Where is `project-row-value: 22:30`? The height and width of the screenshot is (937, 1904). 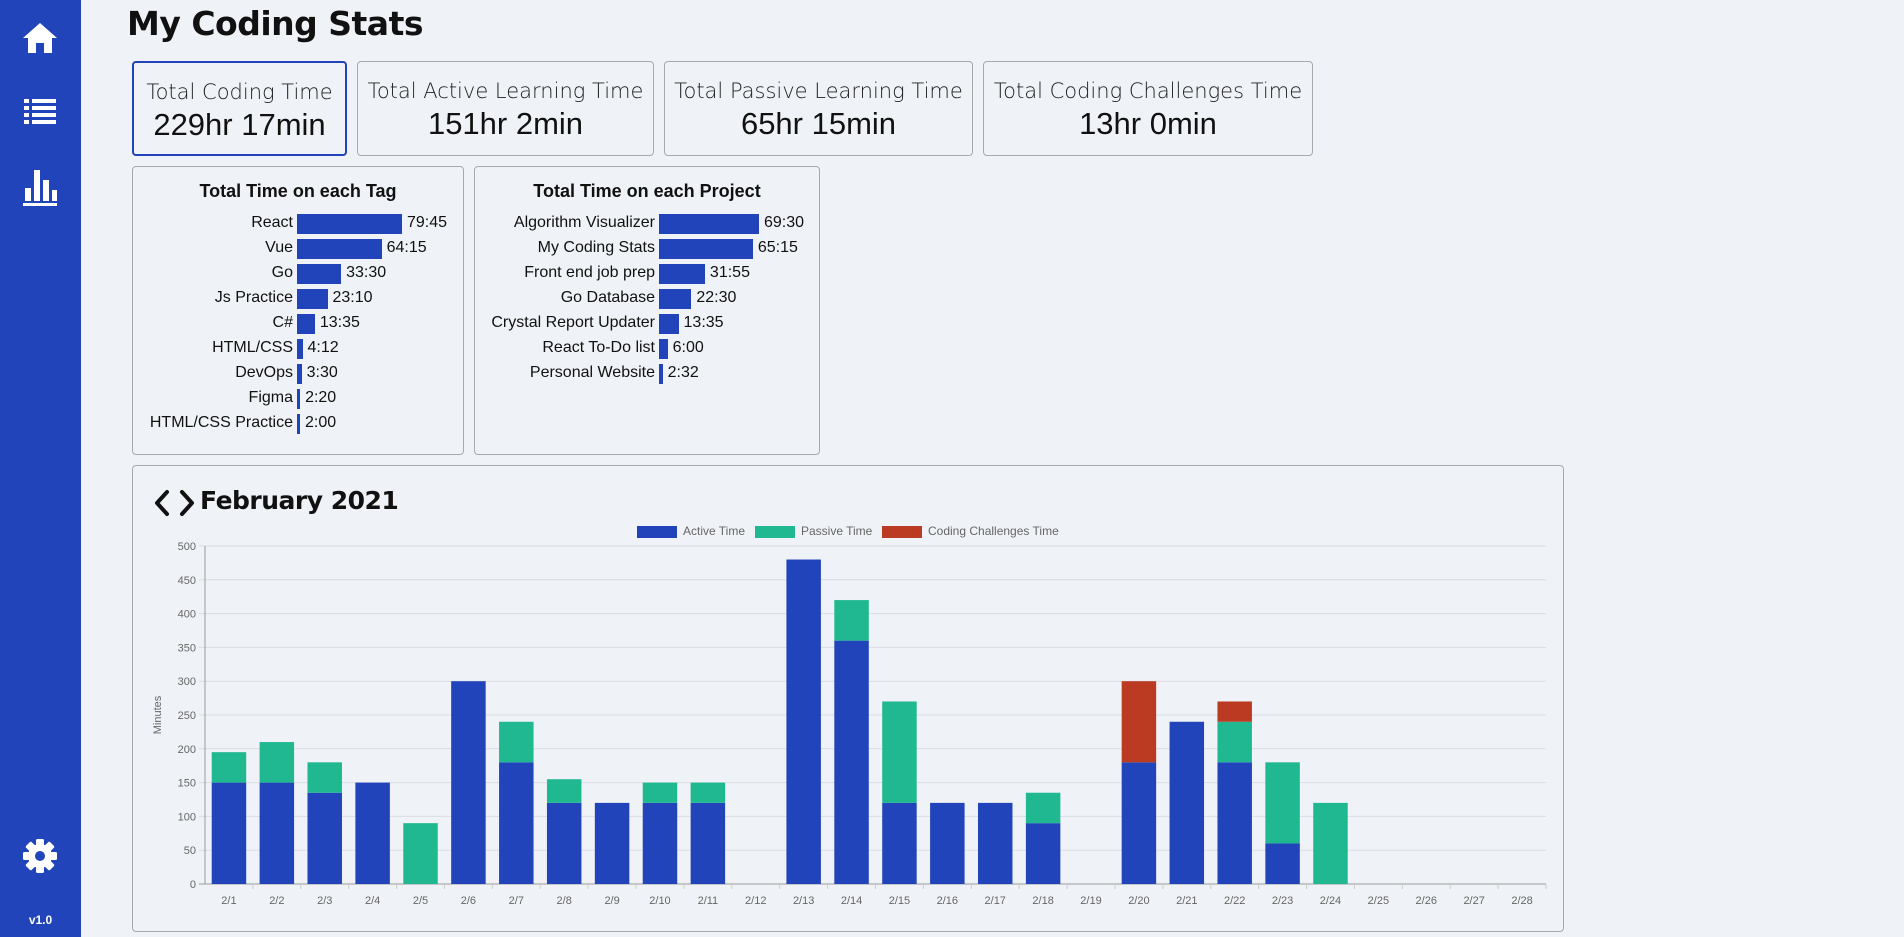
project-row-value: 22:30 is located at coordinates (716, 297).